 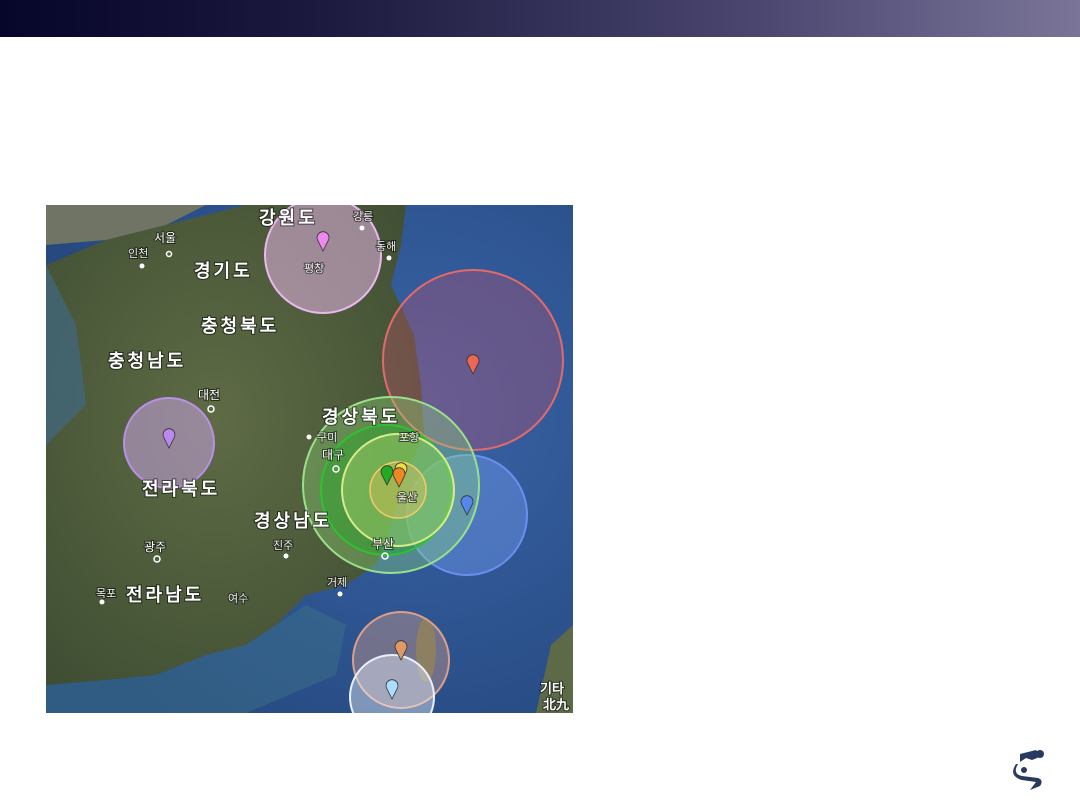 What do you see at coordinates (309, 437) in the screenshot?
I see `city-dot-gumi` at bounding box center [309, 437].